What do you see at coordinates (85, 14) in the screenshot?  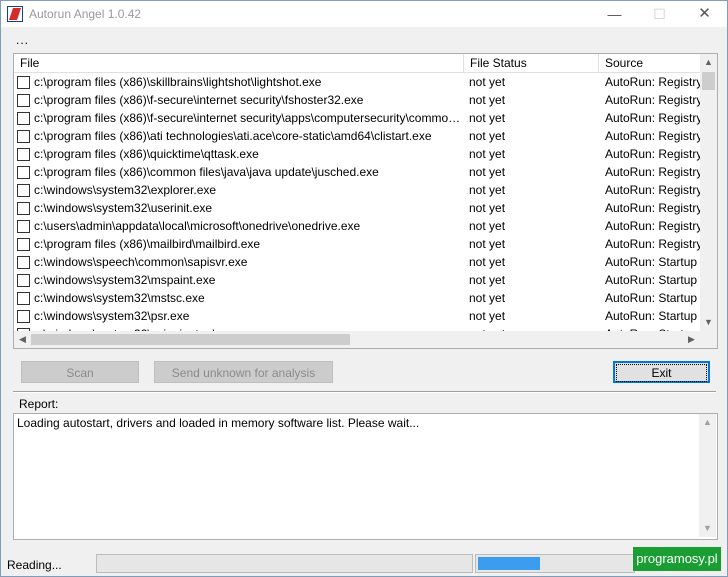 I see `window-title: Autorun Angel 1.0.42` at bounding box center [85, 14].